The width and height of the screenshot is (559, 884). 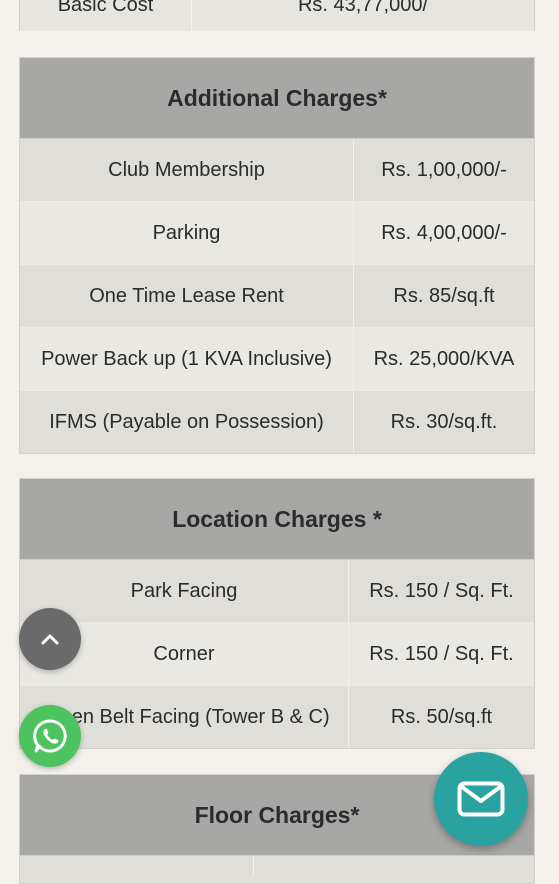 I want to click on charge-name: IFMS (Payable on Possession), so click(x=187, y=422).